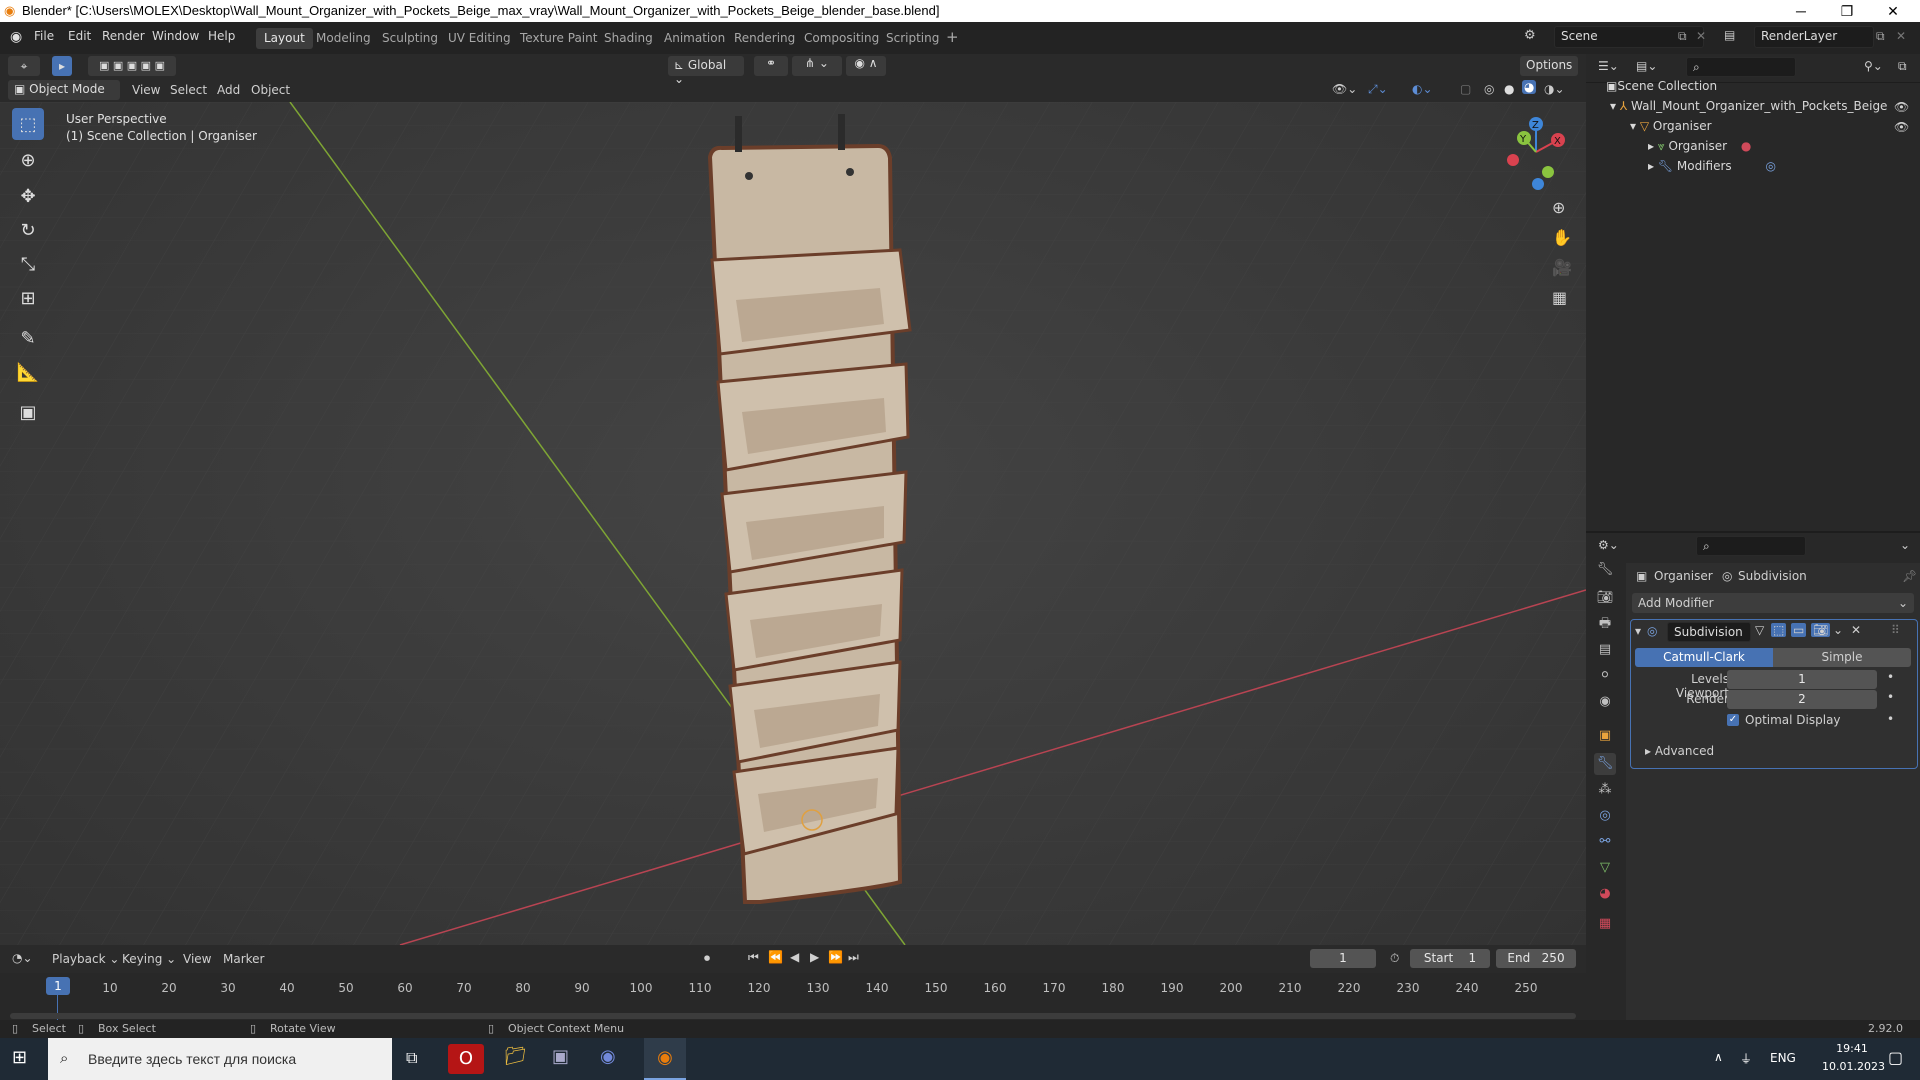 Image resolution: width=1920 pixels, height=1080 pixels. Describe the element at coordinates (1559, 297) in the screenshot. I see `ortho-grid-icon: ▦` at that location.